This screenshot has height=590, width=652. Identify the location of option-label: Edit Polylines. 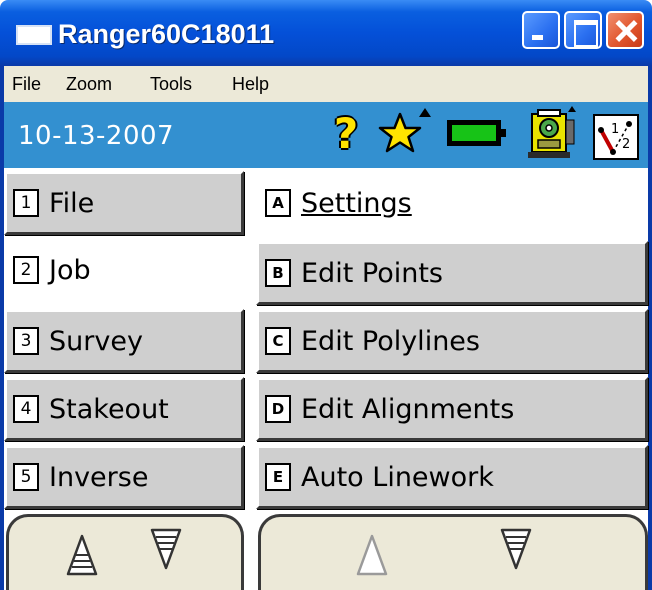
(390, 341).